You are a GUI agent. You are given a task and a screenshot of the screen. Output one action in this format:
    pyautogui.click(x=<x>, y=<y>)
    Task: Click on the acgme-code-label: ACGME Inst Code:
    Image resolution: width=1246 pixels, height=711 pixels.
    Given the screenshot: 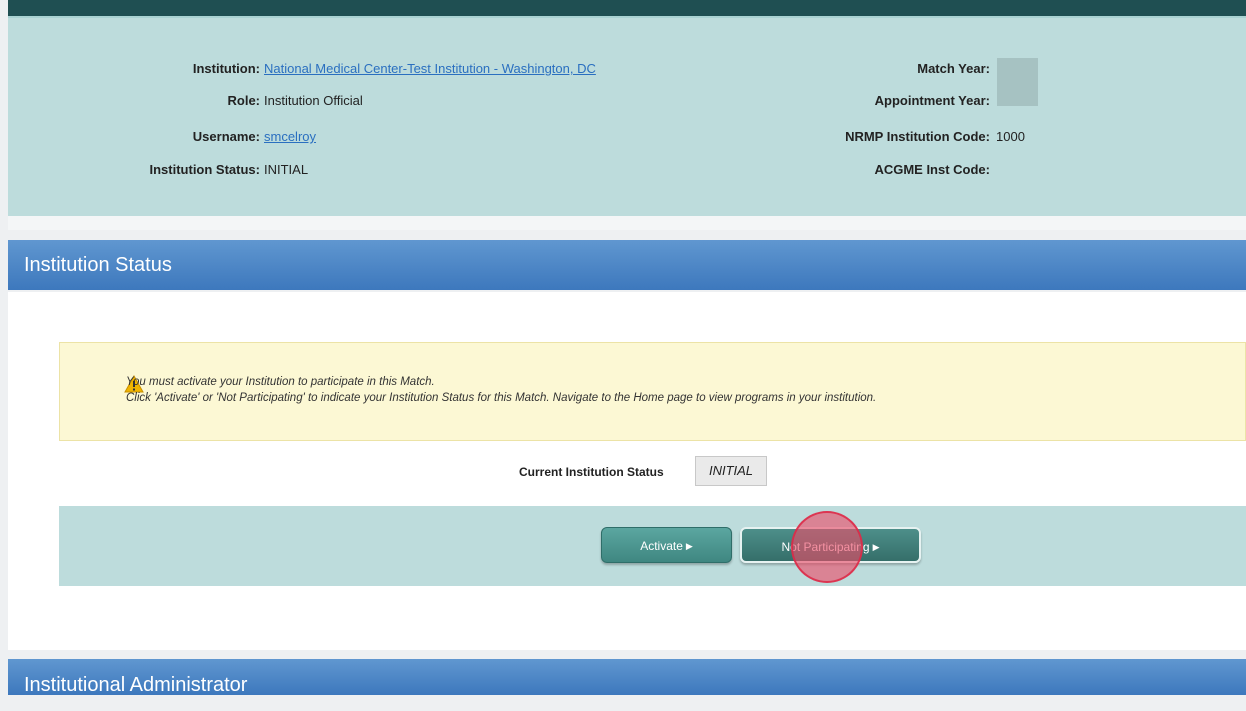 What is the action you would take?
    pyautogui.click(x=932, y=169)
    